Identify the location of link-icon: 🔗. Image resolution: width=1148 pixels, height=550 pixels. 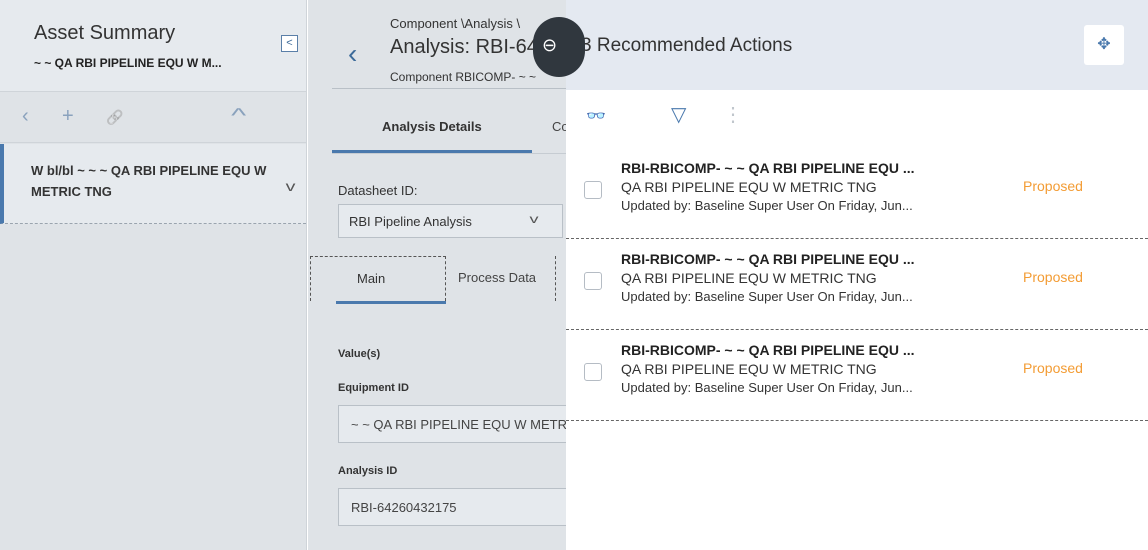
(114, 117).